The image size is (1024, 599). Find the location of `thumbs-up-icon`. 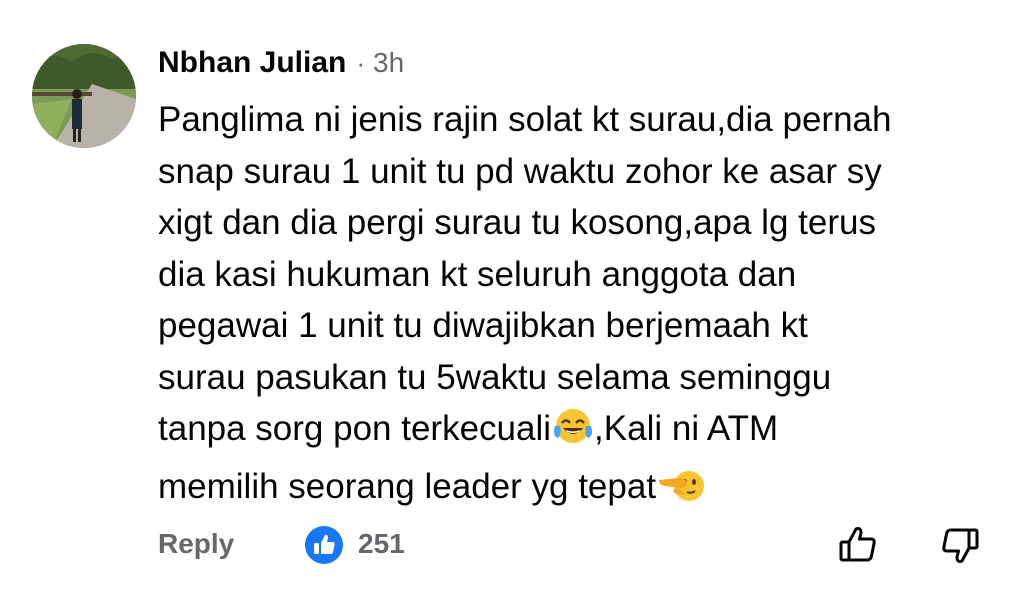

thumbs-up-icon is located at coordinates (324, 545).